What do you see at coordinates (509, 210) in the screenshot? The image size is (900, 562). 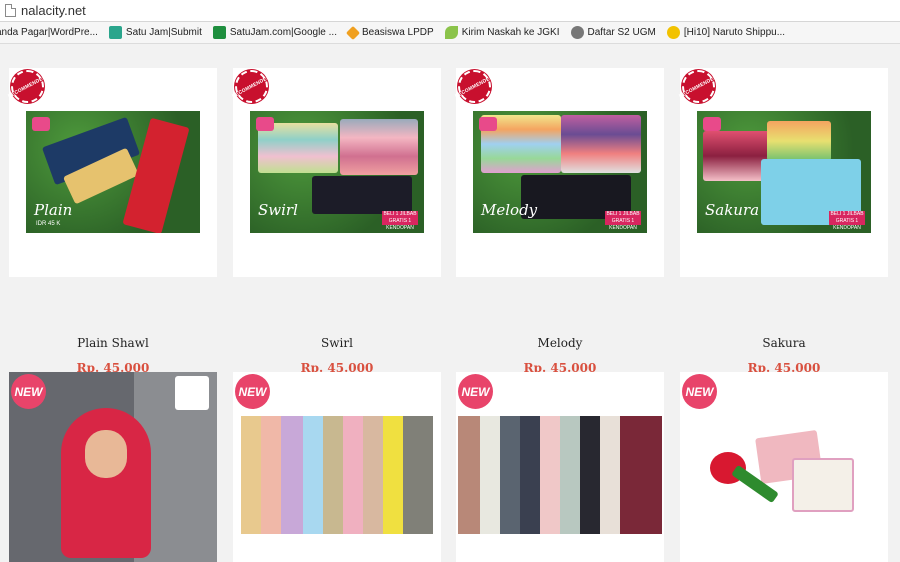 I see `photo-caption: Melody` at bounding box center [509, 210].